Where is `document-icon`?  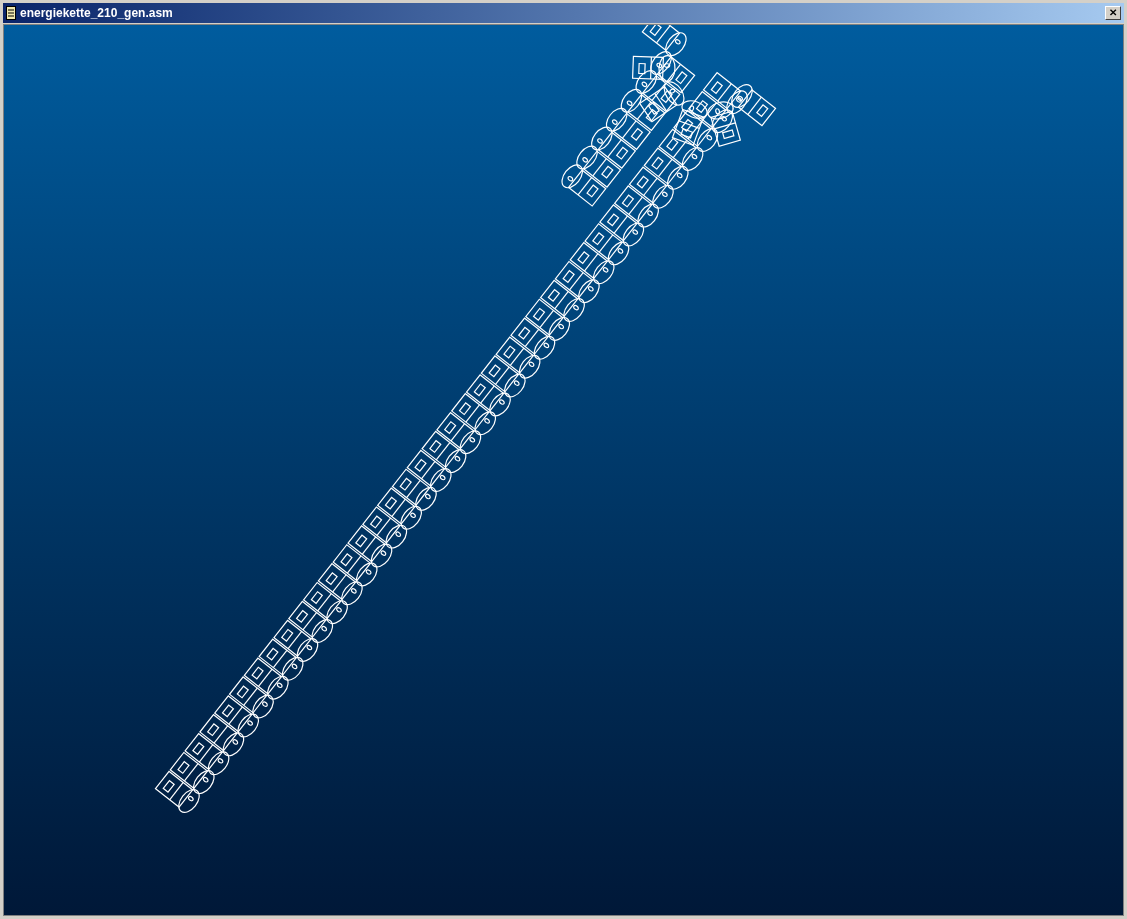 document-icon is located at coordinates (11, 13).